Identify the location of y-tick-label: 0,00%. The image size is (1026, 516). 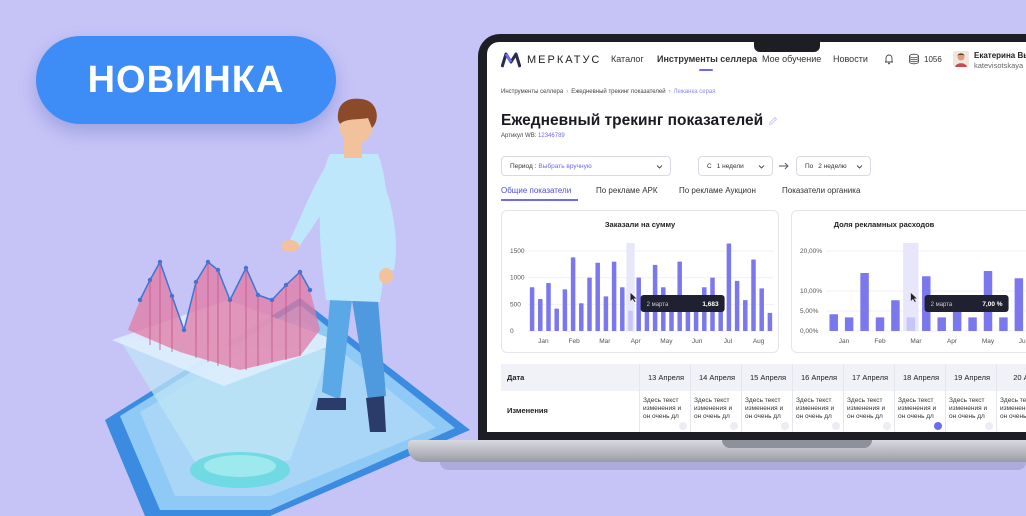
(809, 331).